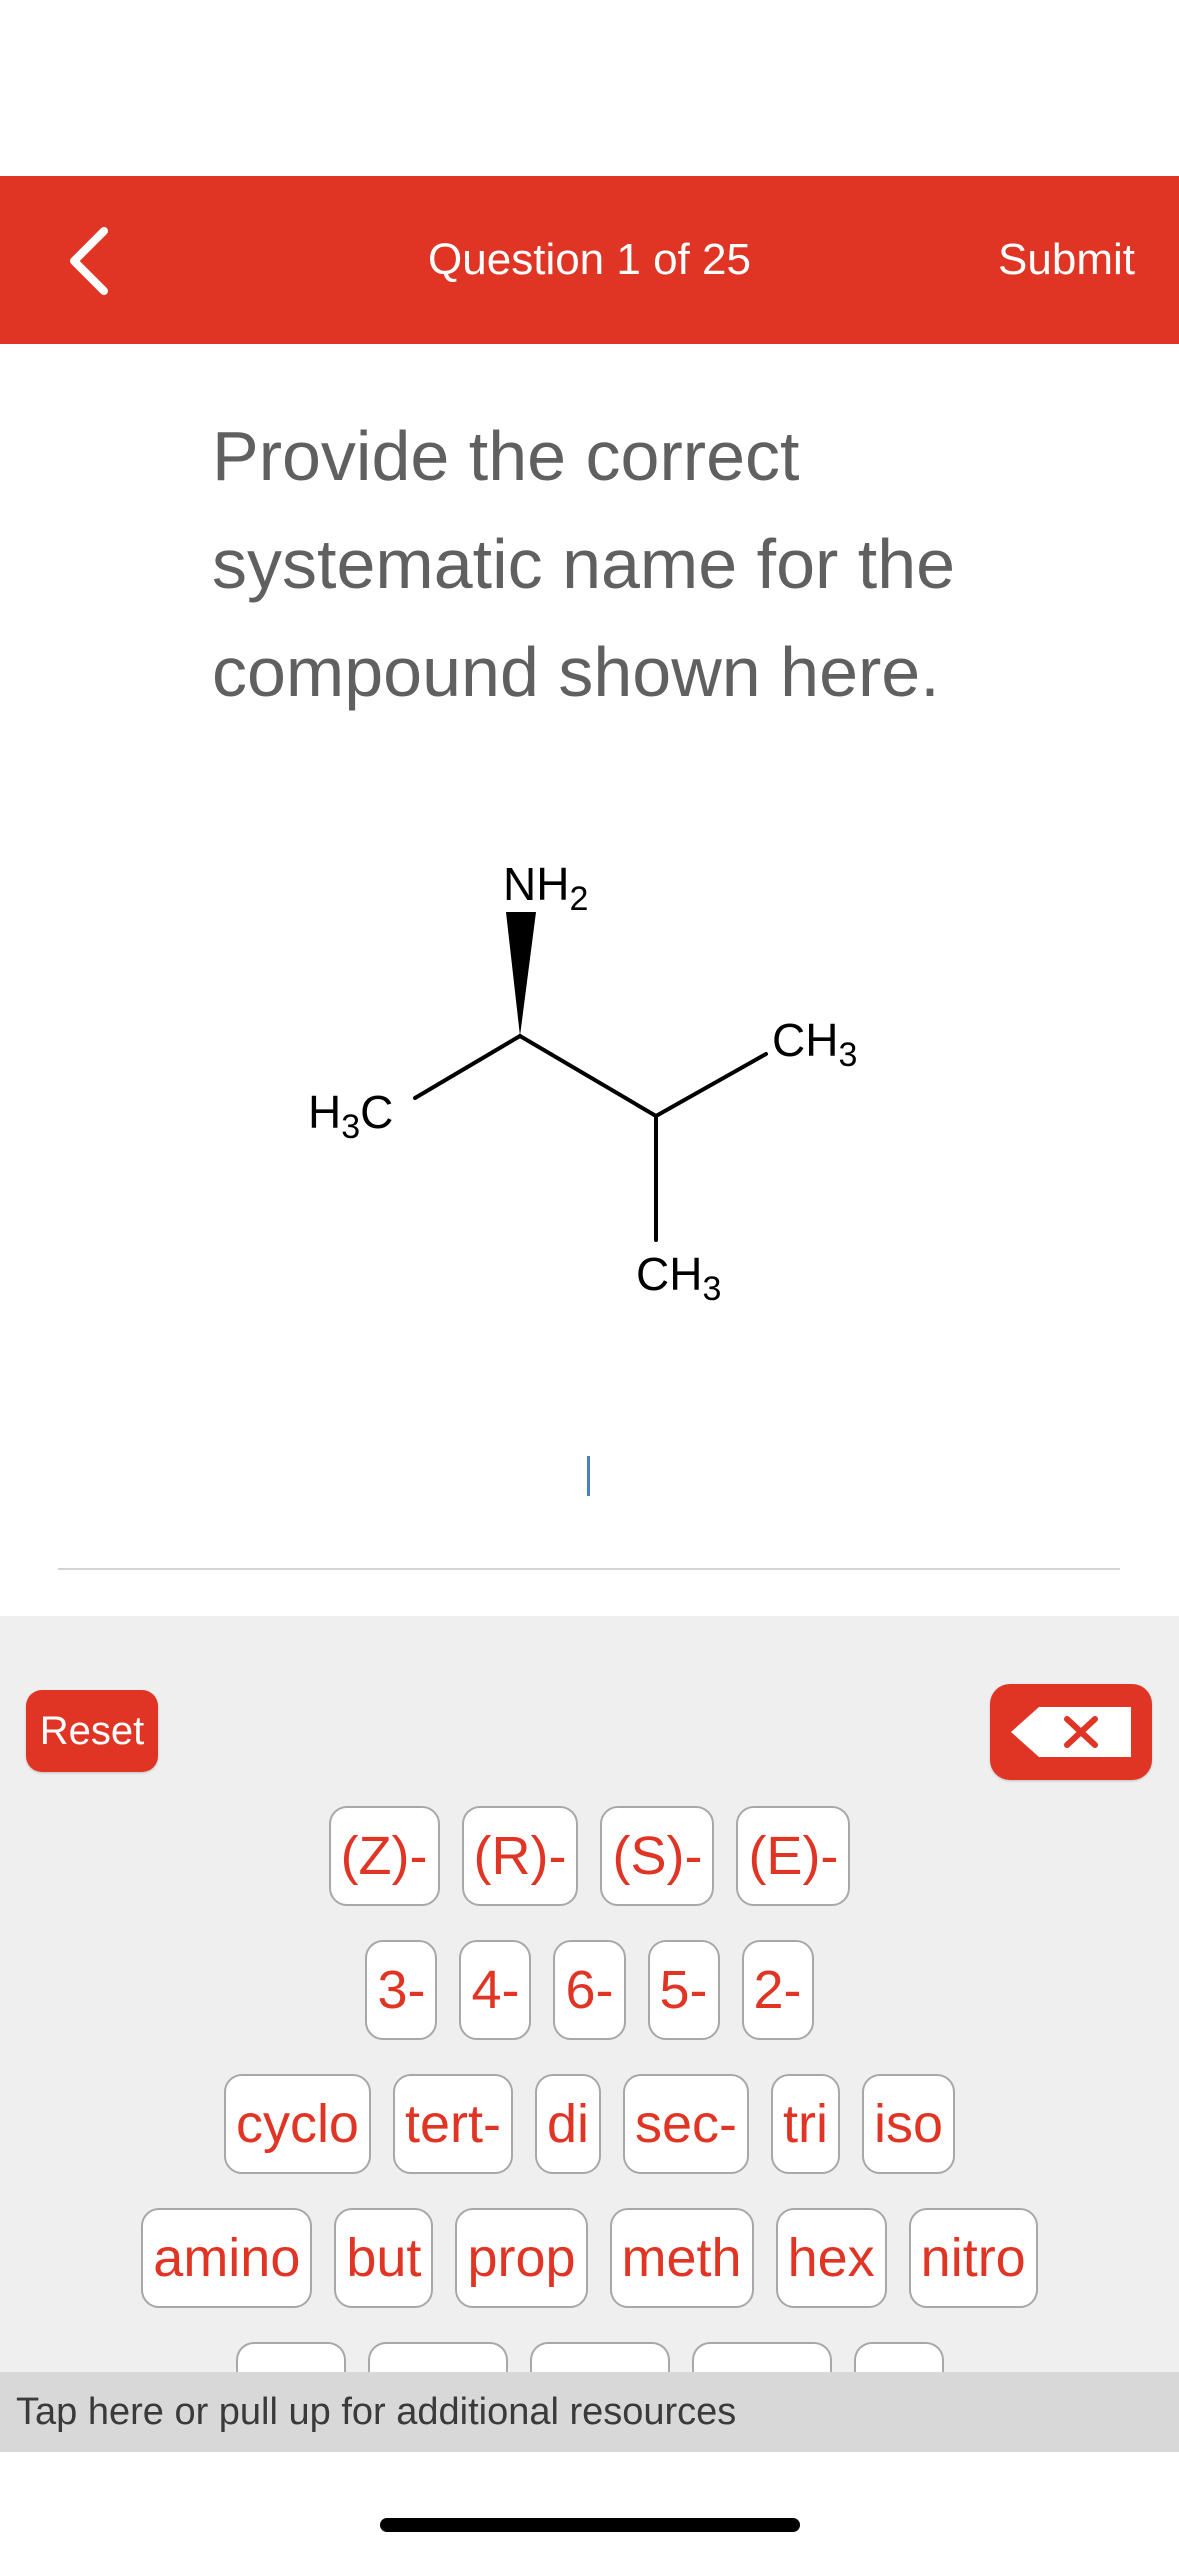  What do you see at coordinates (711, 1085) in the screenshot?
I see `bond-c3-ch3-right` at bounding box center [711, 1085].